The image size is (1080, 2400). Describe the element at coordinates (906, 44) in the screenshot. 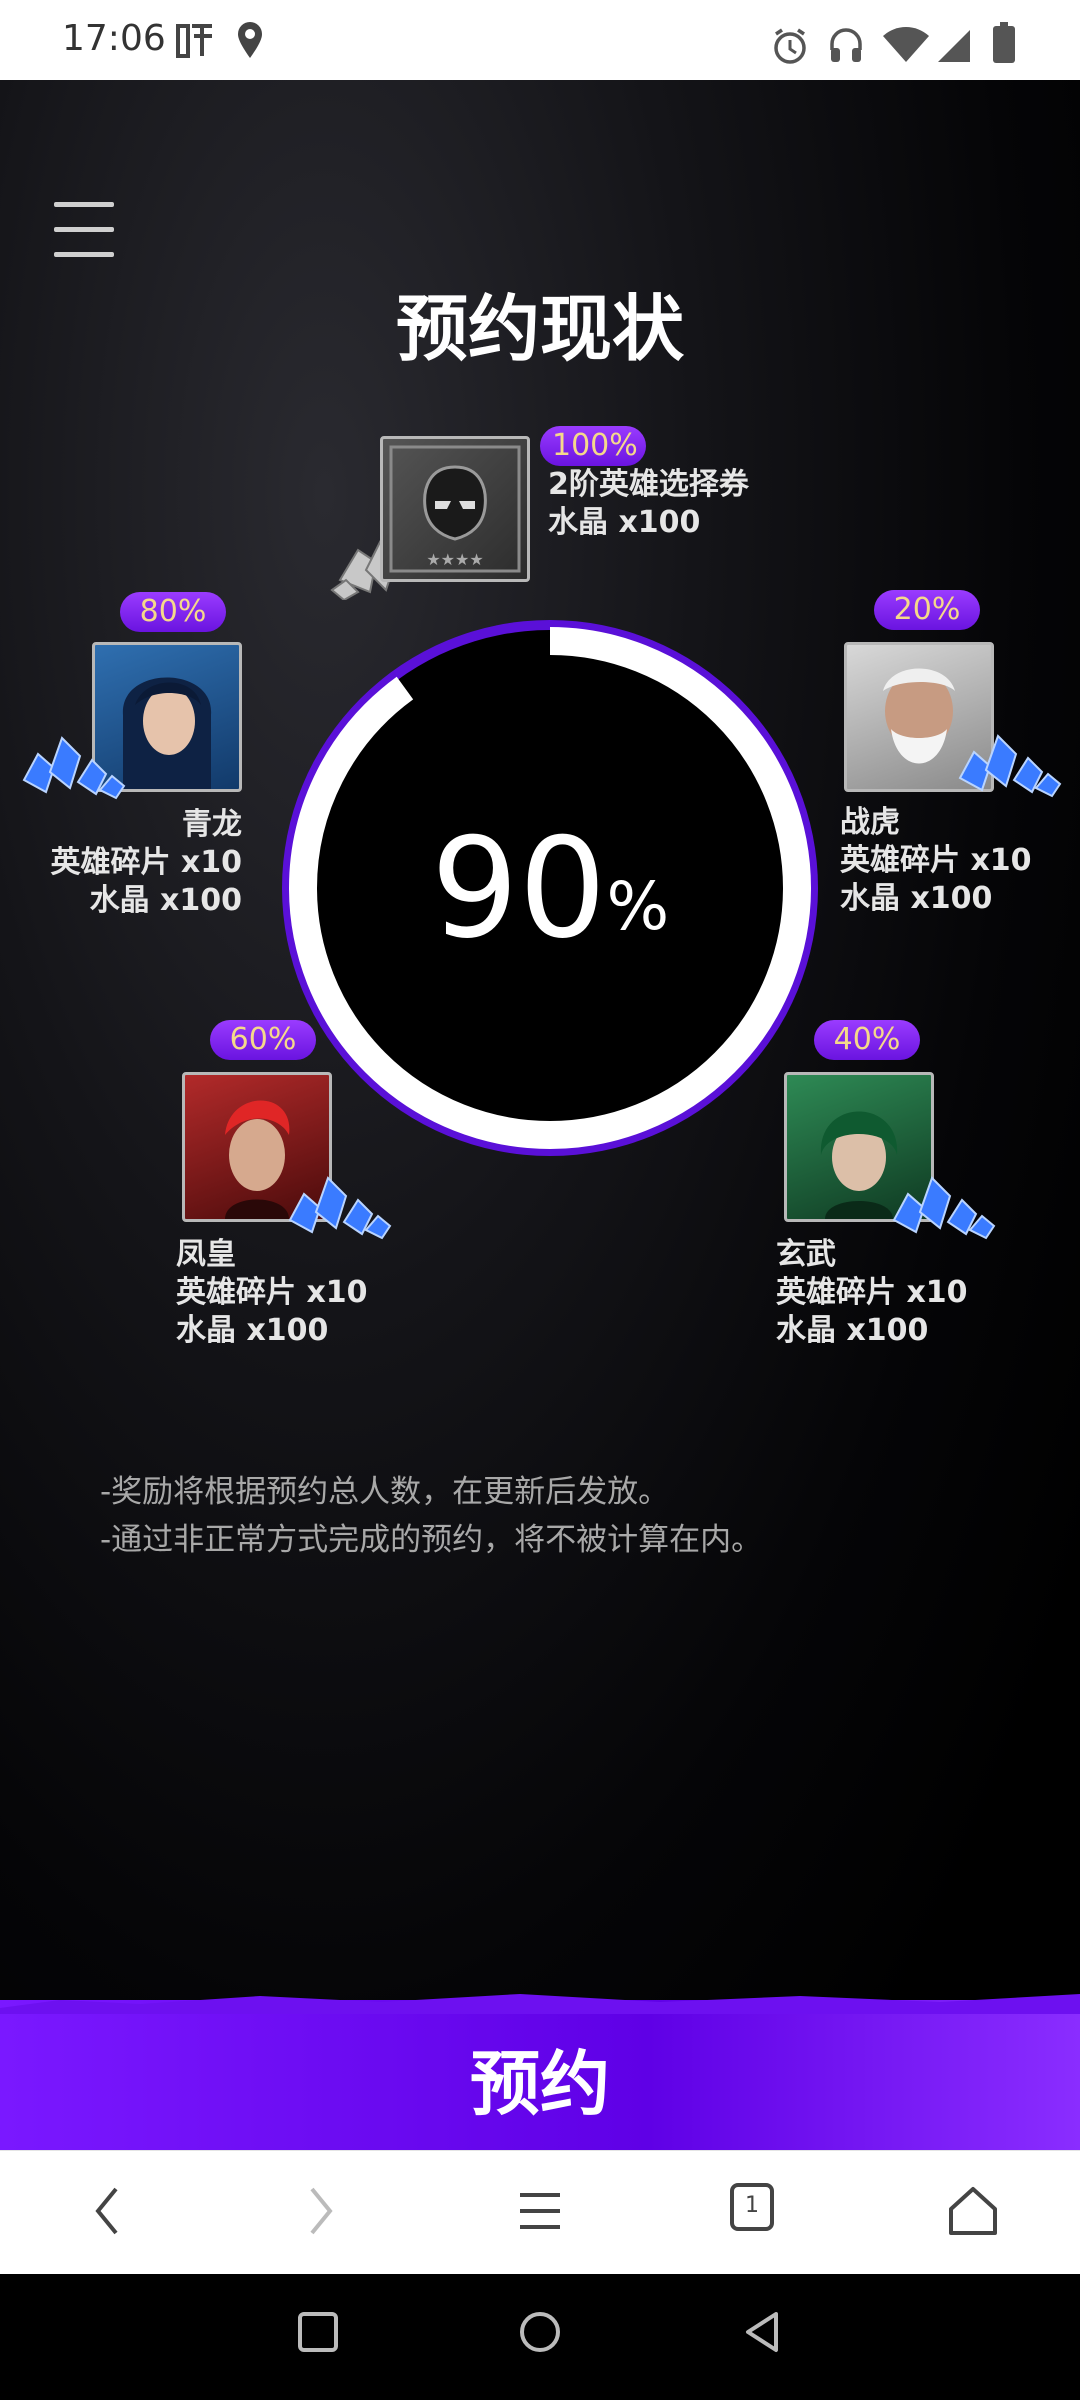

I see `wifi-icon` at that location.